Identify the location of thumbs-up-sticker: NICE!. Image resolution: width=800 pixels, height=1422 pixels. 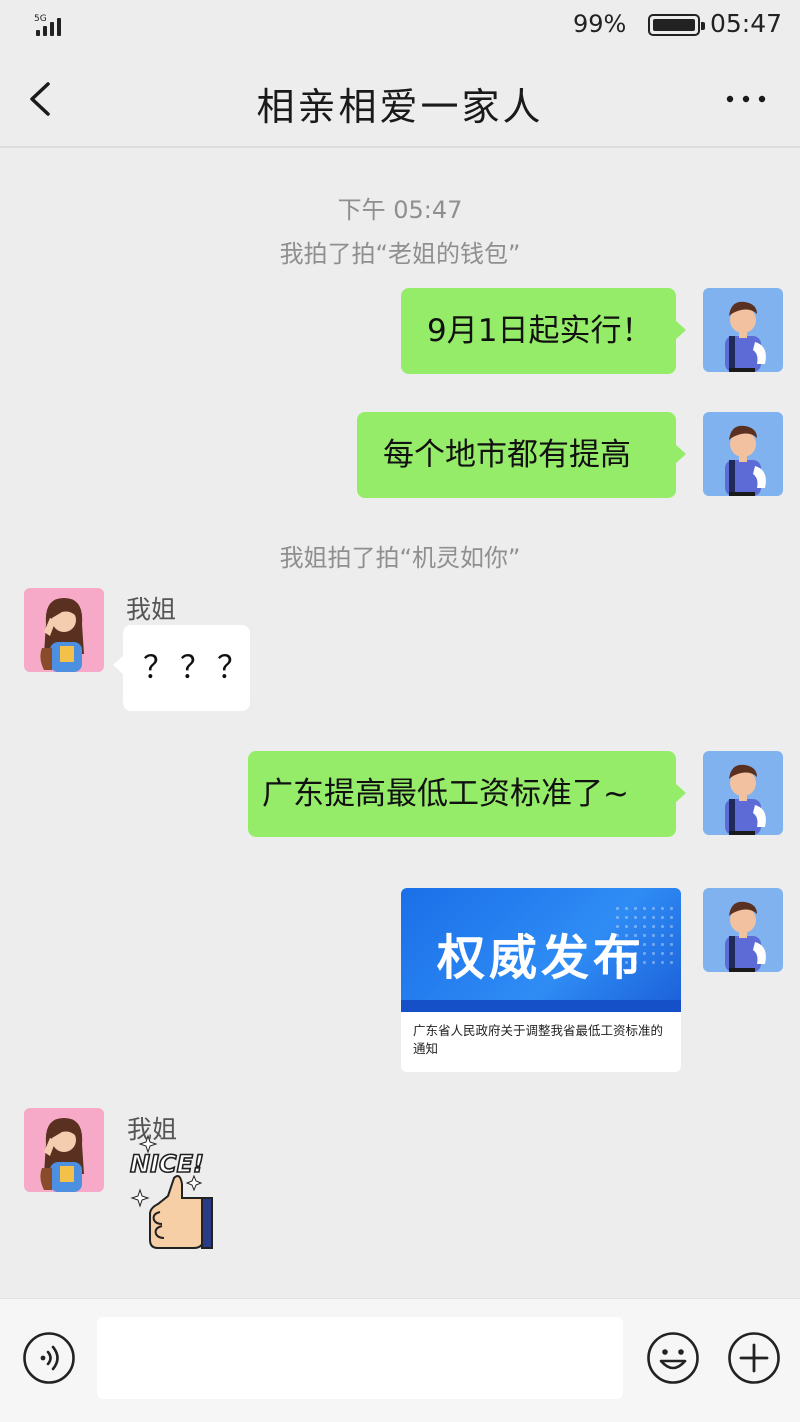
(181, 1199).